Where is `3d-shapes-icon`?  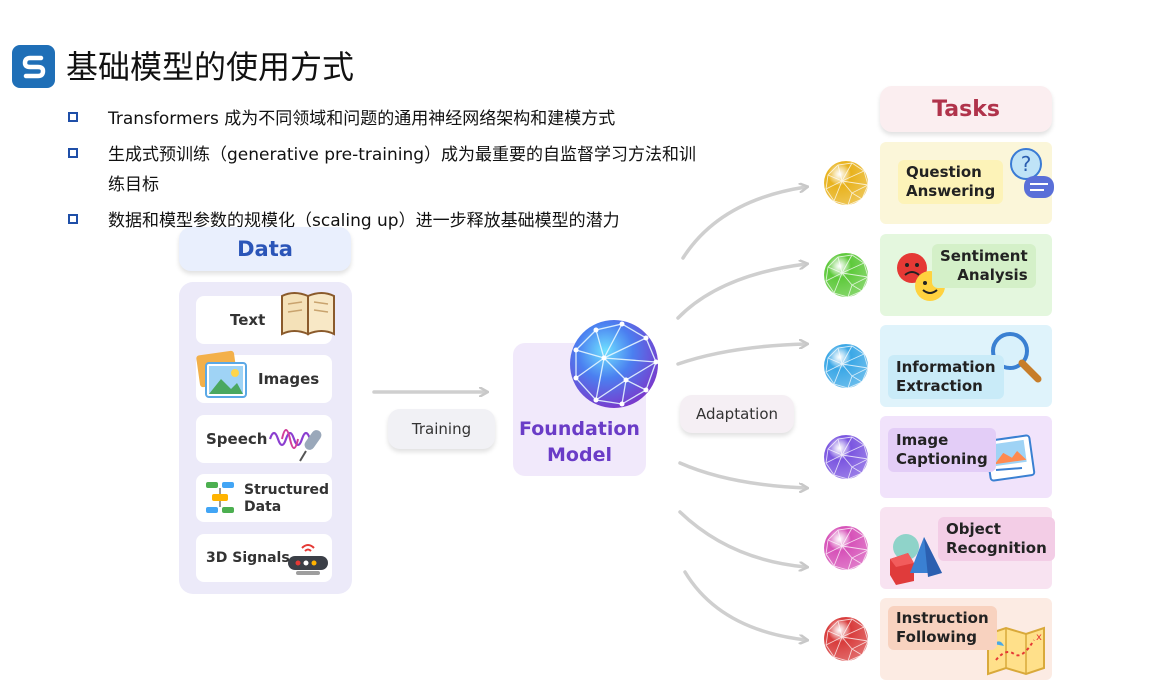 3d-shapes-icon is located at coordinates (916, 559).